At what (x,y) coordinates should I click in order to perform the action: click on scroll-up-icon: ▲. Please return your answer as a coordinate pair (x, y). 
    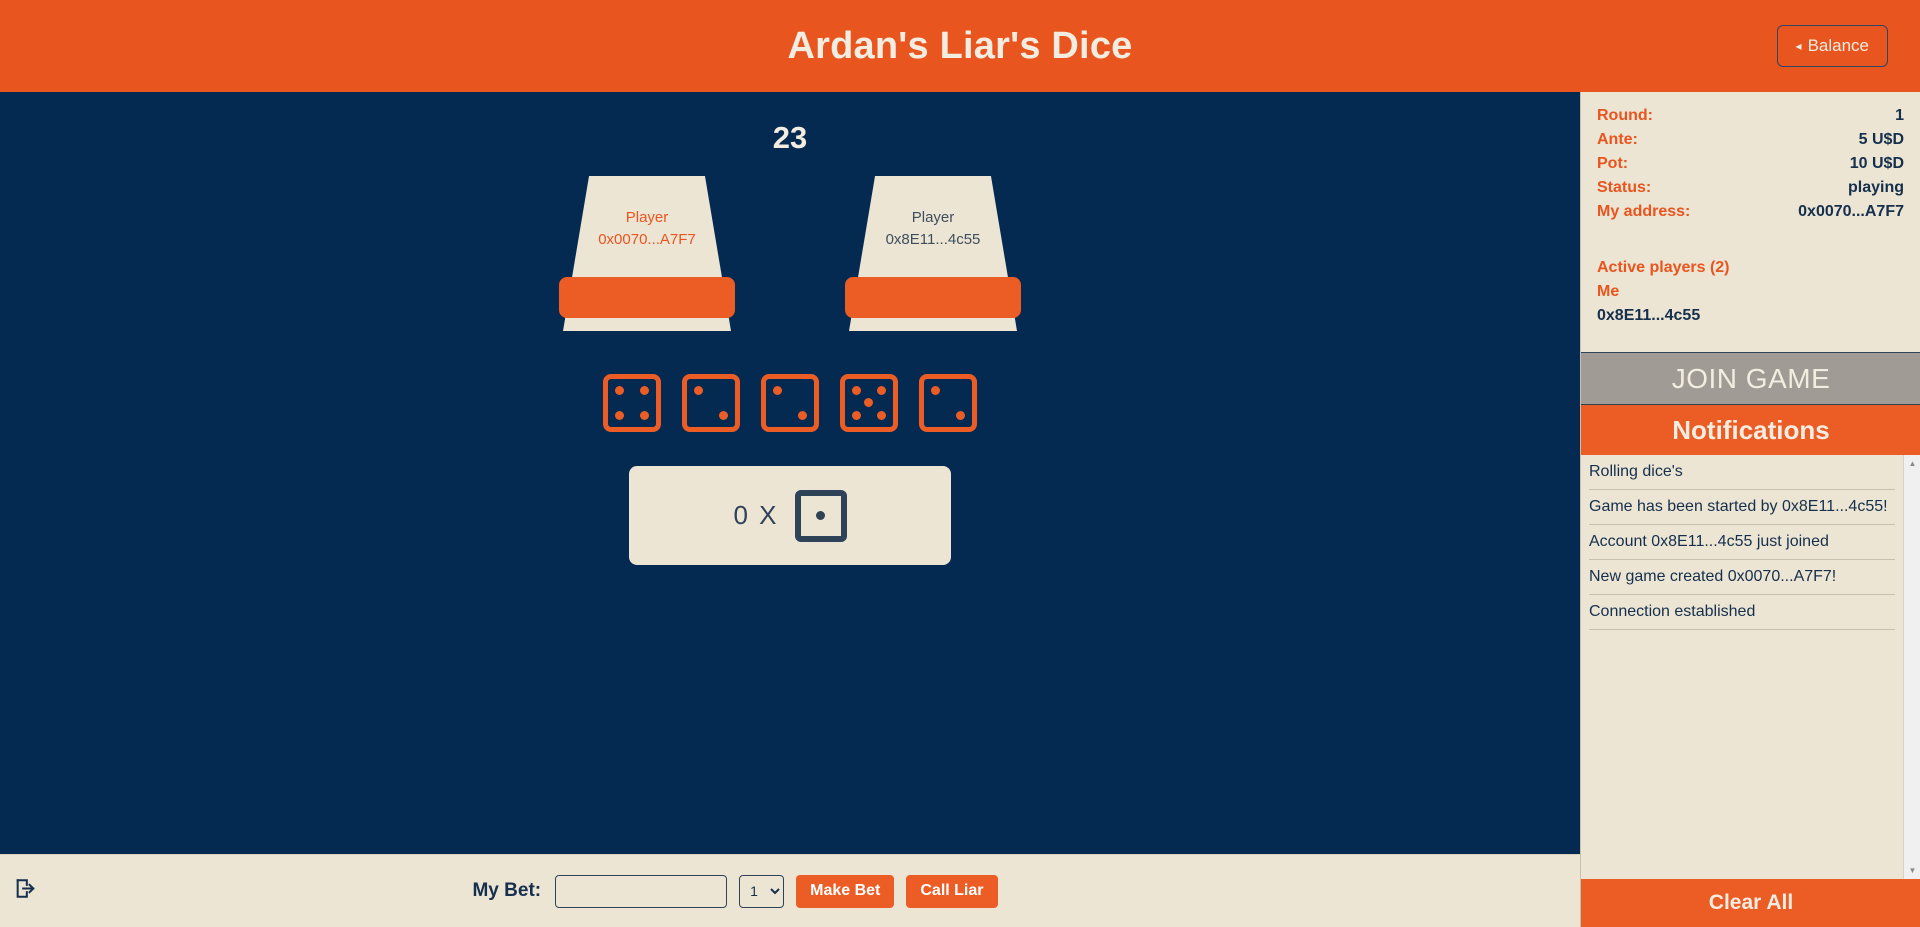
    Looking at the image, I should click on (1912, 463).